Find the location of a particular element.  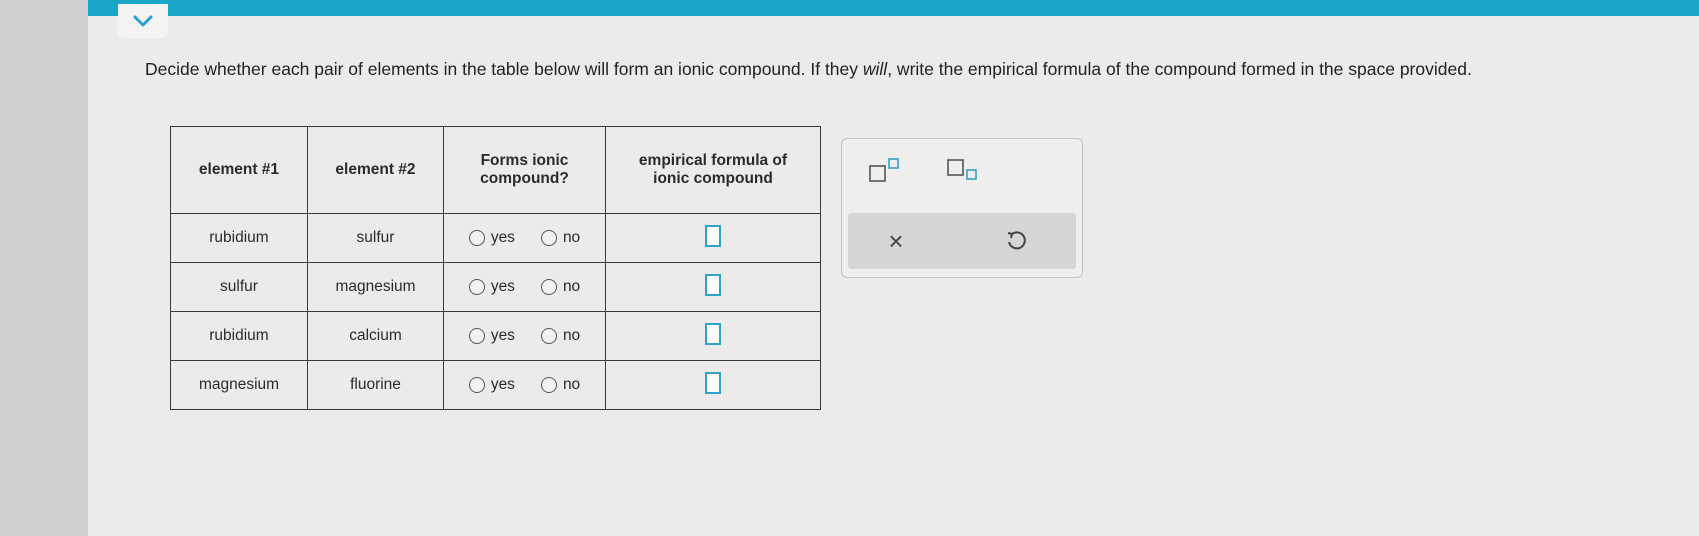

table-row: rubidium calcium yes no is located at coordinates (495, 336).